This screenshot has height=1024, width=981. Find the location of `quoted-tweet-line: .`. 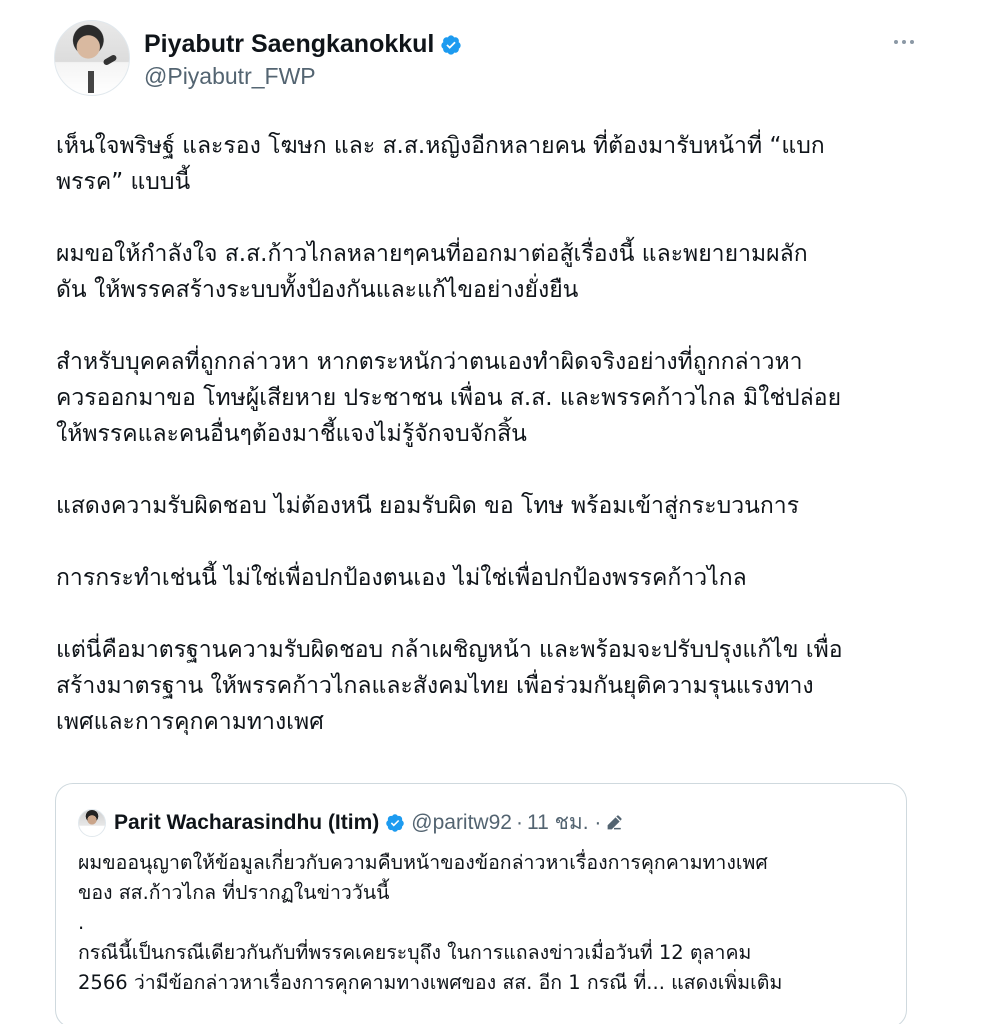

quoted-tweet-line: . is located at coordinates (81, 922).